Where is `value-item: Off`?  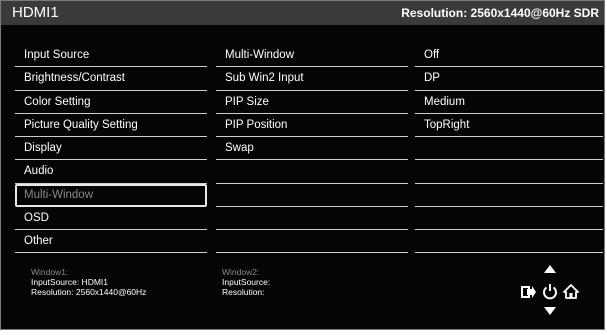 value-item: Off is located at coordinates (509, 56).